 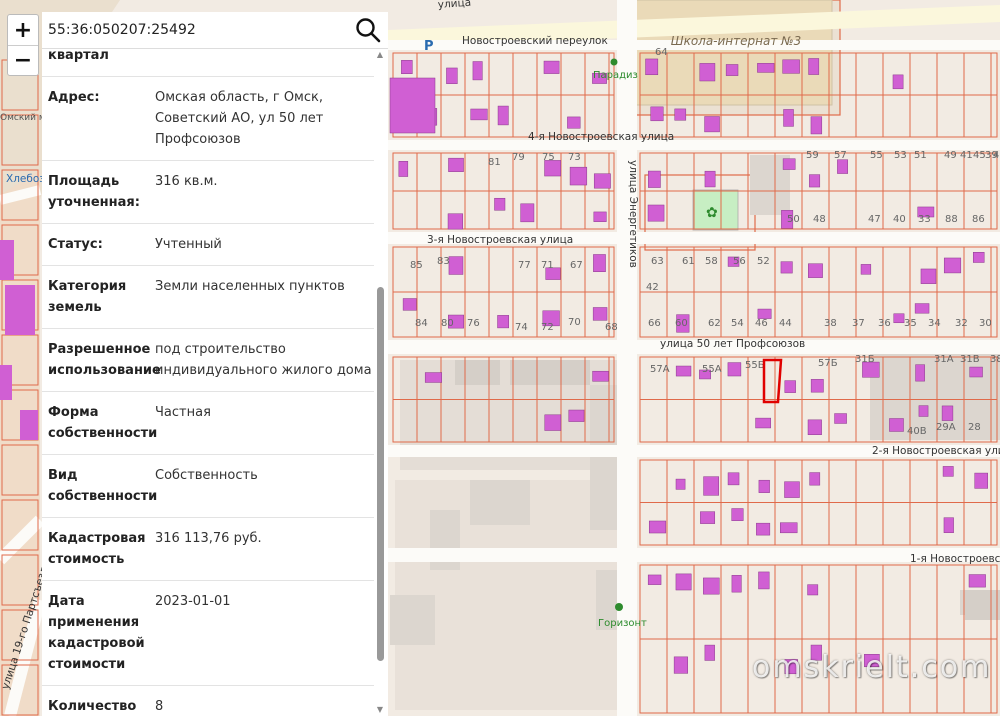 I want to click on parcel-number: 74, so click(x=521, y=327).